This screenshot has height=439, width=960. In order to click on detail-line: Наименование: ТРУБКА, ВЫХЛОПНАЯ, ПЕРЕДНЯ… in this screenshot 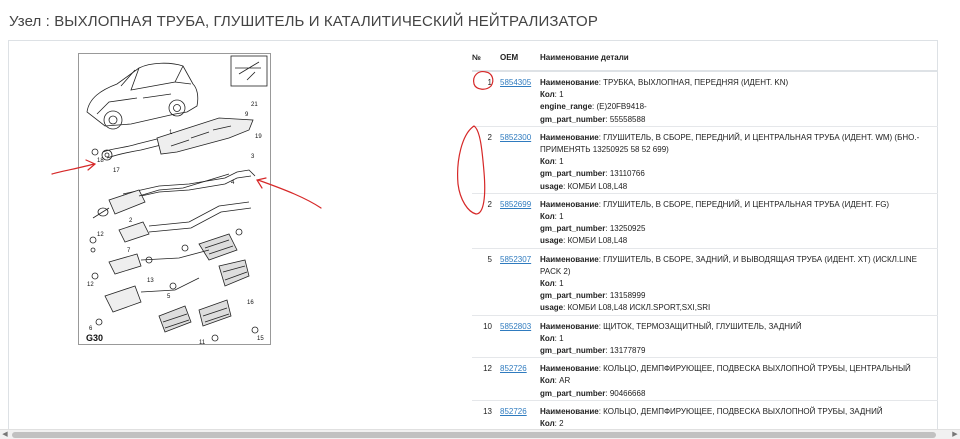, I will do `click(739, 83)`.